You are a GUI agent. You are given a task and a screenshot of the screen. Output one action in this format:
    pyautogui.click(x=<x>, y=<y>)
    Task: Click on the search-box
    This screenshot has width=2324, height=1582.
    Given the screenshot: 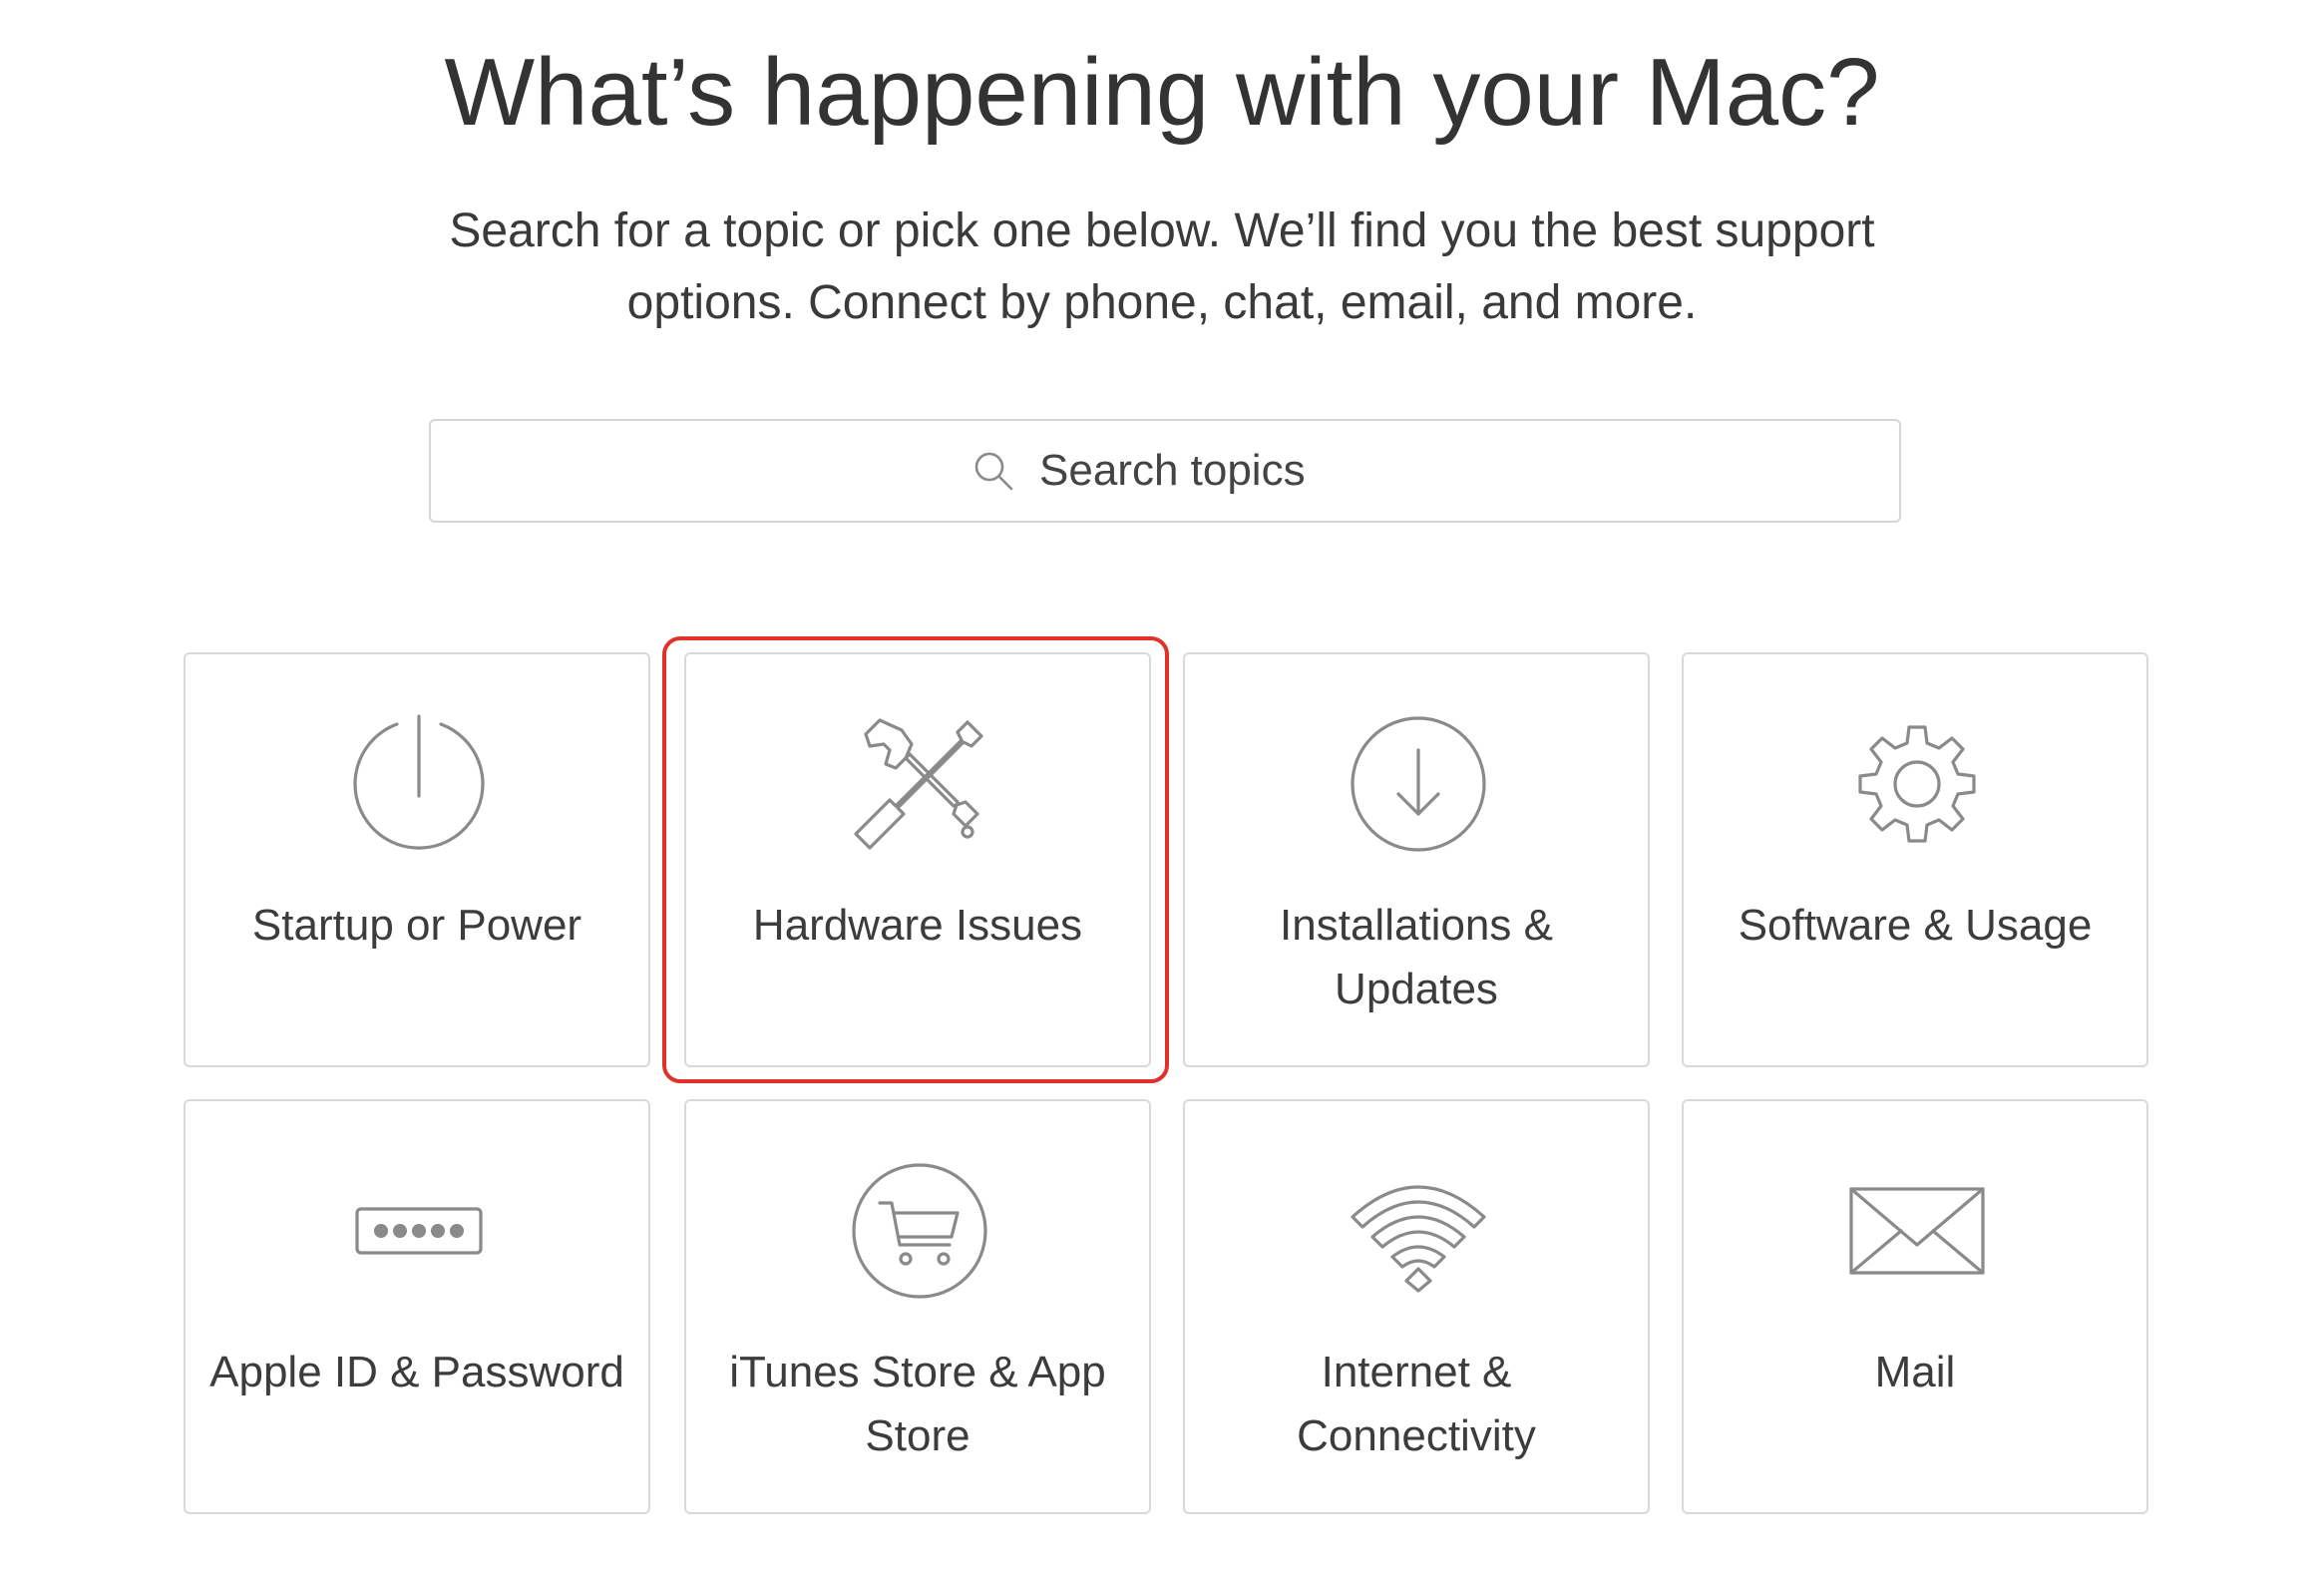 What is the action you would take?
    pyautogui.click(x=1165, y=471)
    